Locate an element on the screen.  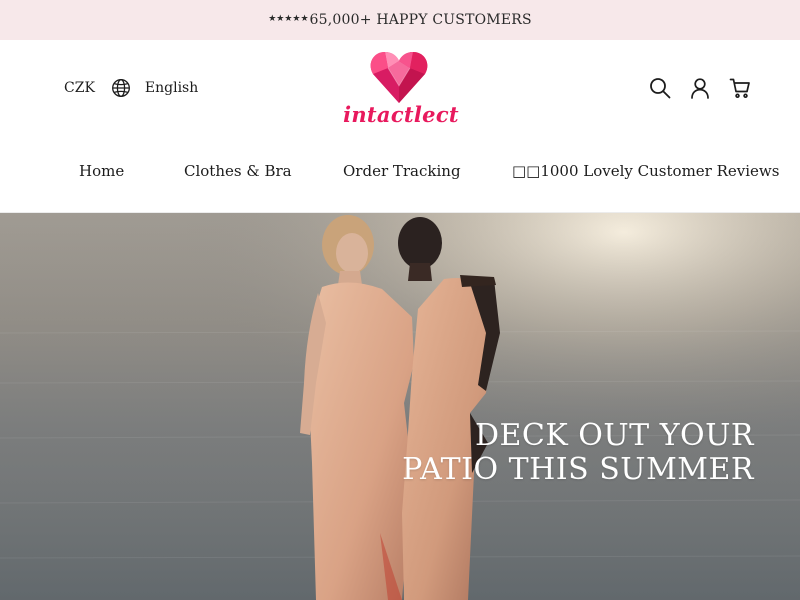
header-icons is located at coordinates (692, 88).